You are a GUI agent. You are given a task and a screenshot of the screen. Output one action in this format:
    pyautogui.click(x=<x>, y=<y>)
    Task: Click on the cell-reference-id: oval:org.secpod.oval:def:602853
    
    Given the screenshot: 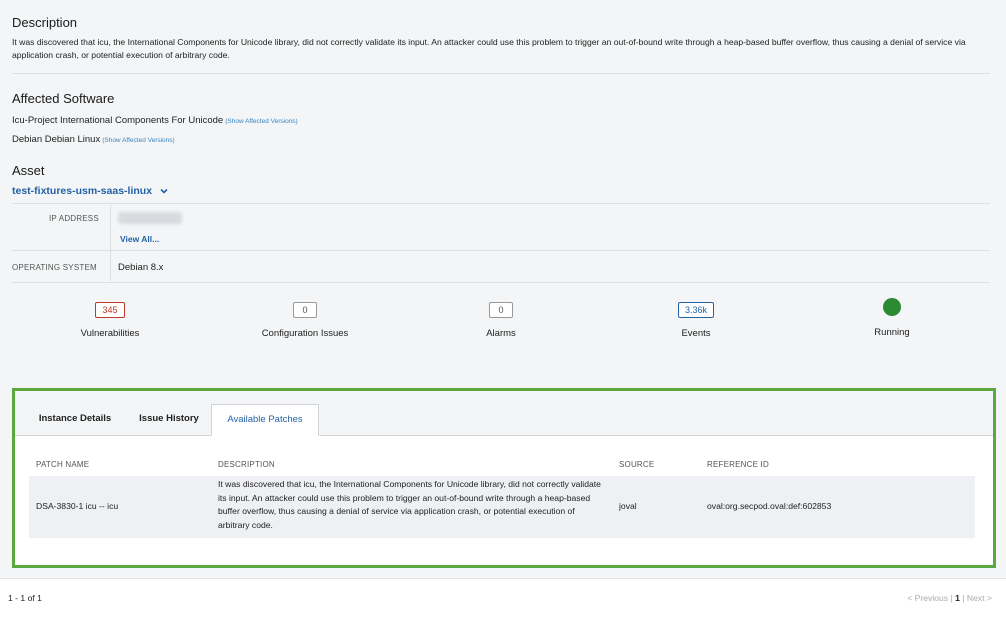 What is the action you would take?
    pyautogui.click(x=769, y=506)
    